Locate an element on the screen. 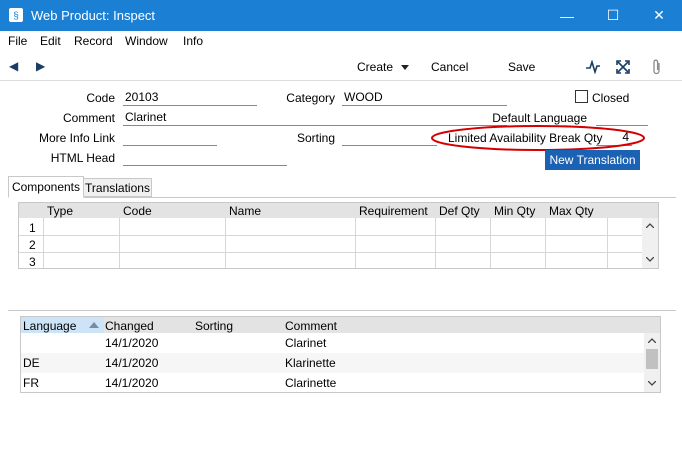 The width and height of the screenshot is (682, 465). create-label: Create is located at coordinates (375, 67).